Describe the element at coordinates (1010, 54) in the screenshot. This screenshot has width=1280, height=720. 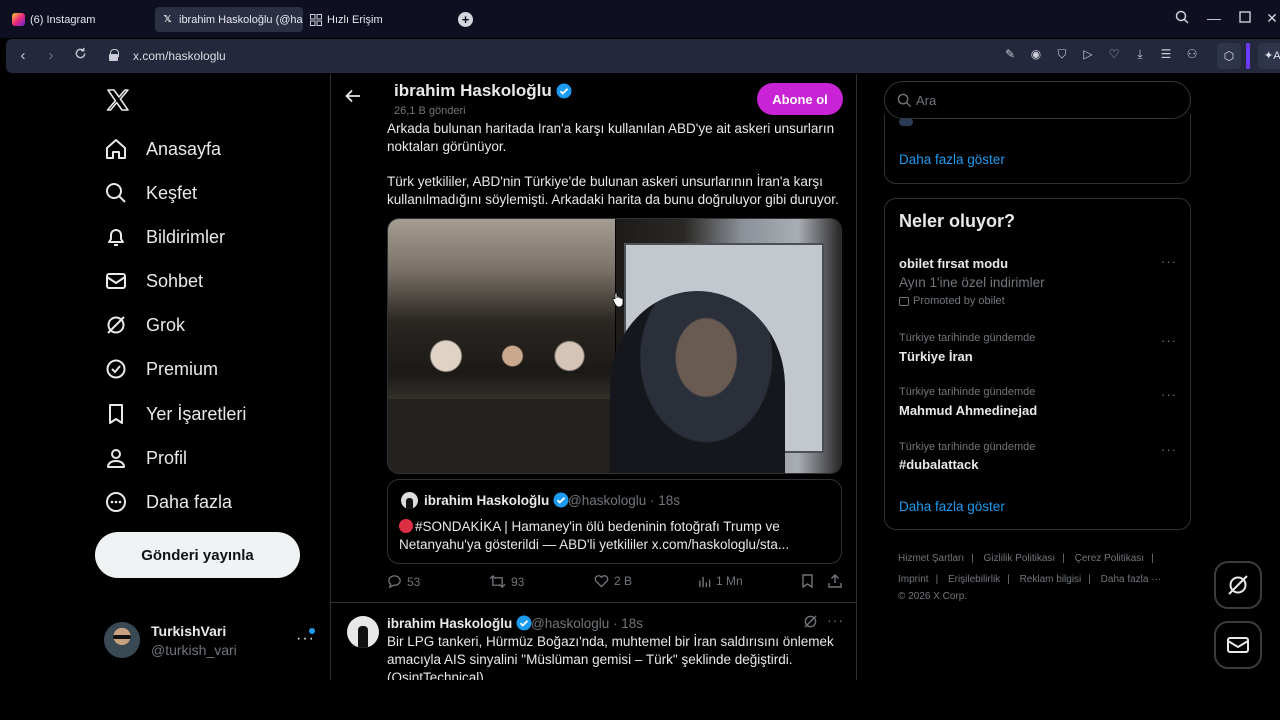
I see `edit-icon: ✎` at that location.